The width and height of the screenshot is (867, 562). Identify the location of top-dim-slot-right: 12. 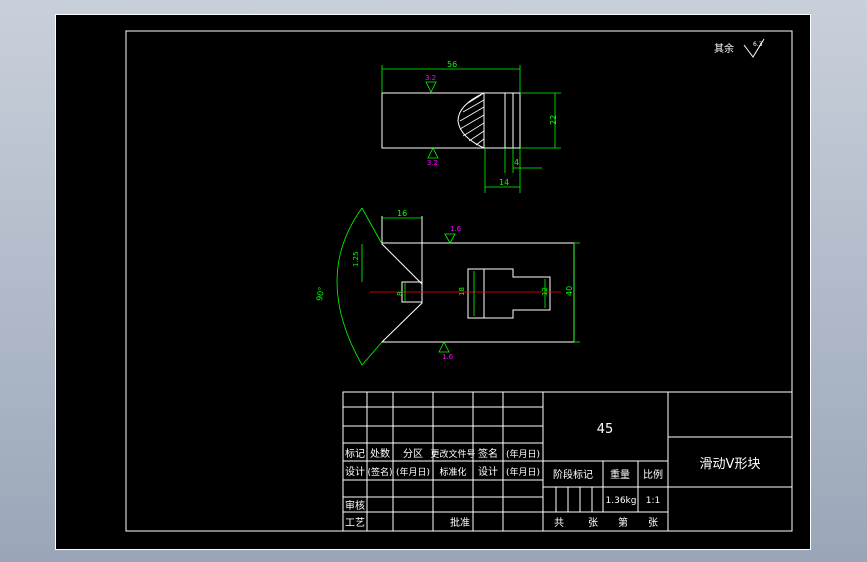
(545, 291).